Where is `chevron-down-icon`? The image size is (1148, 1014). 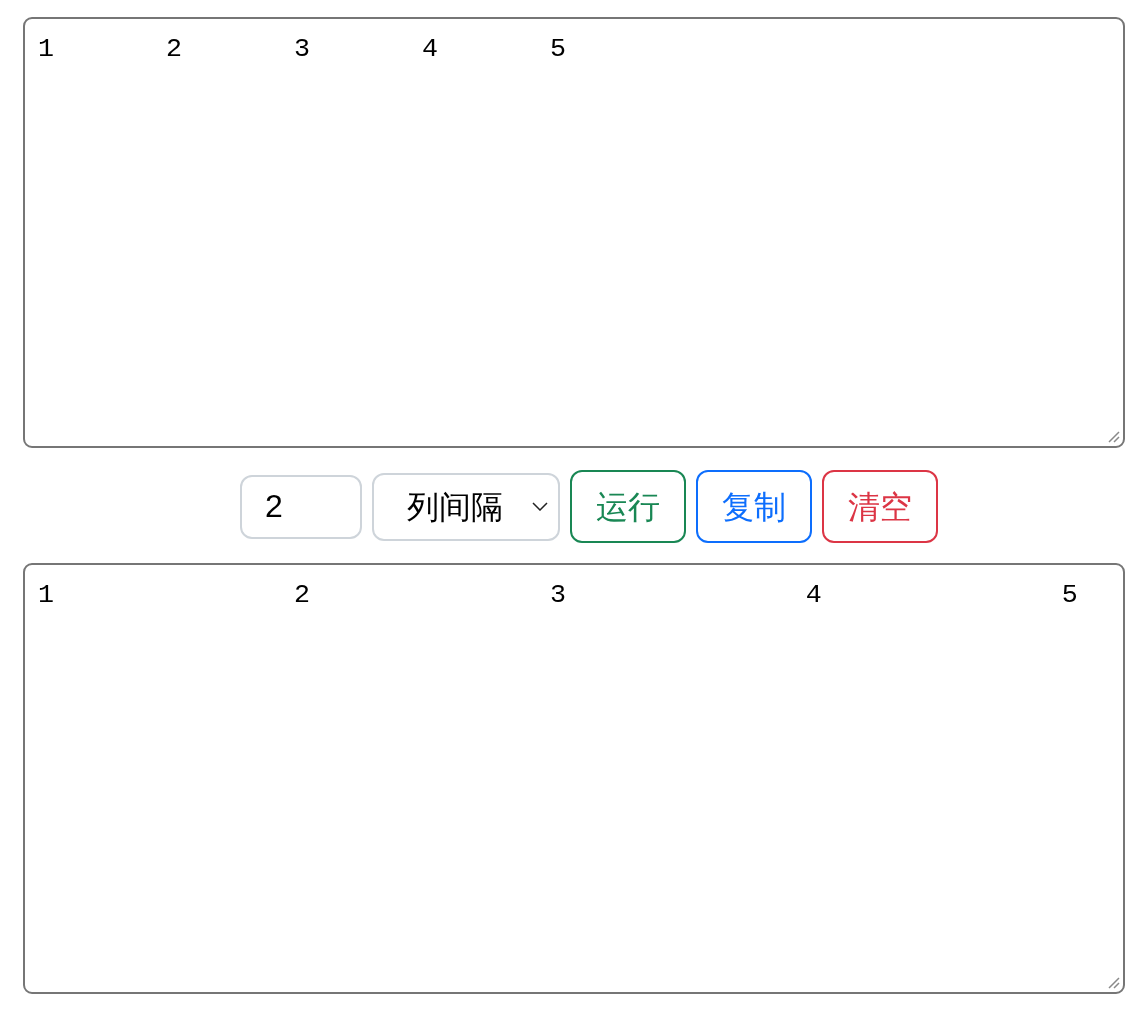 chevron-down-icon is located at coordinates (540, 506).